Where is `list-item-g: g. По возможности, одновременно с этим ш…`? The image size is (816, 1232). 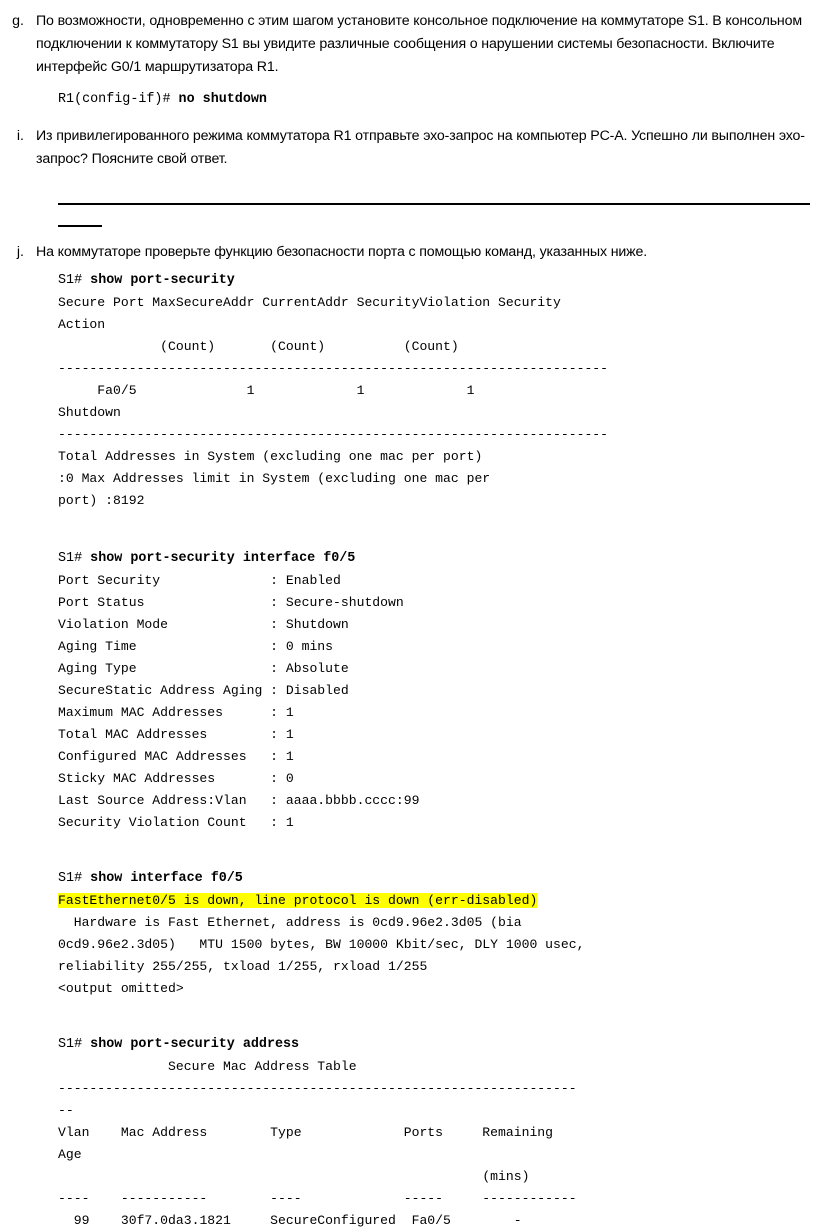 list-item-g: g. По возможности, одновременно с этим ш… is located at coordinates (408, 44).